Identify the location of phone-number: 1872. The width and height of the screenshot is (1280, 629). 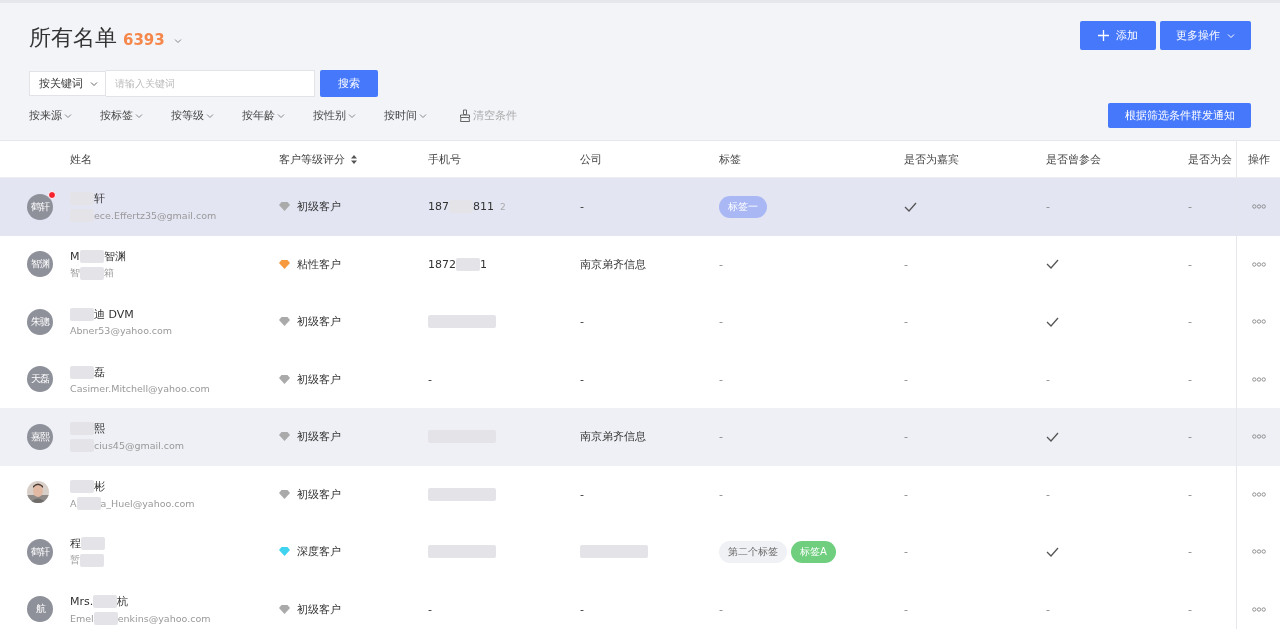
(442, 264).